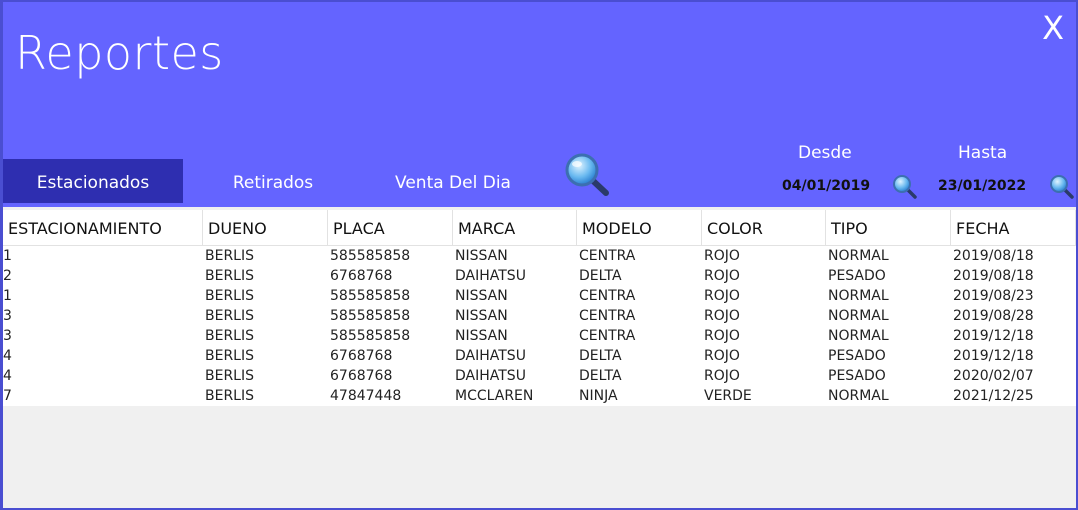 This screenshot has width=1078, height=510. Describe the element at coordinates (273, 181) in the screenshot. I see `tab-retirados: Retirados` at that location.